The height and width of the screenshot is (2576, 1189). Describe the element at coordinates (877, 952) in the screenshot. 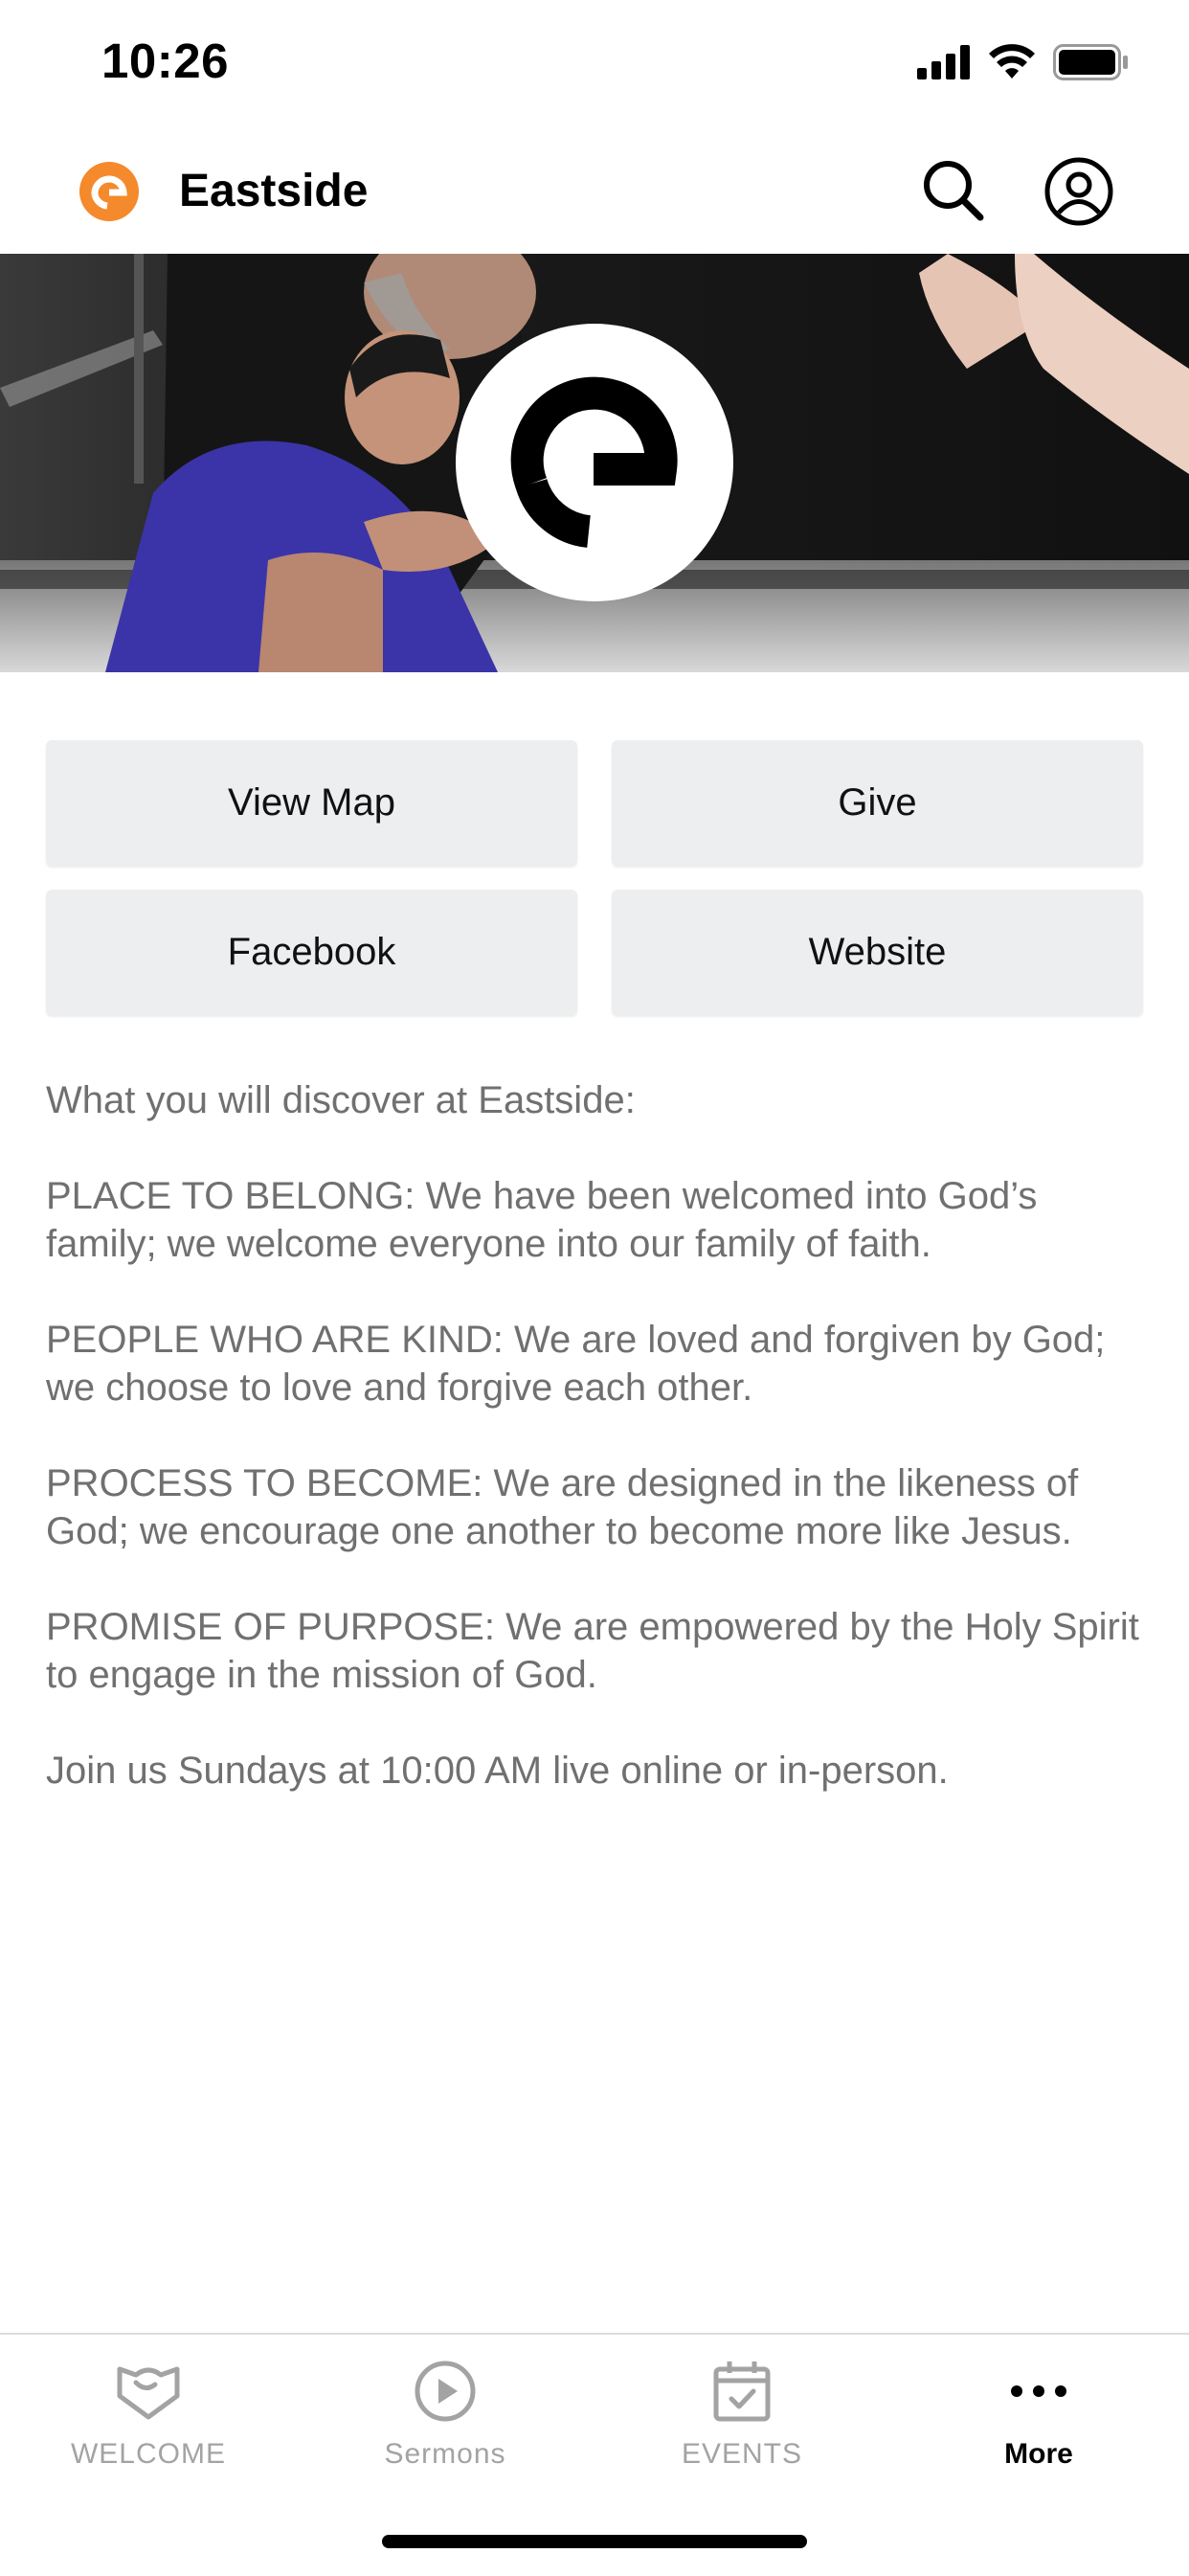

I see `website-button: Website` at that location.